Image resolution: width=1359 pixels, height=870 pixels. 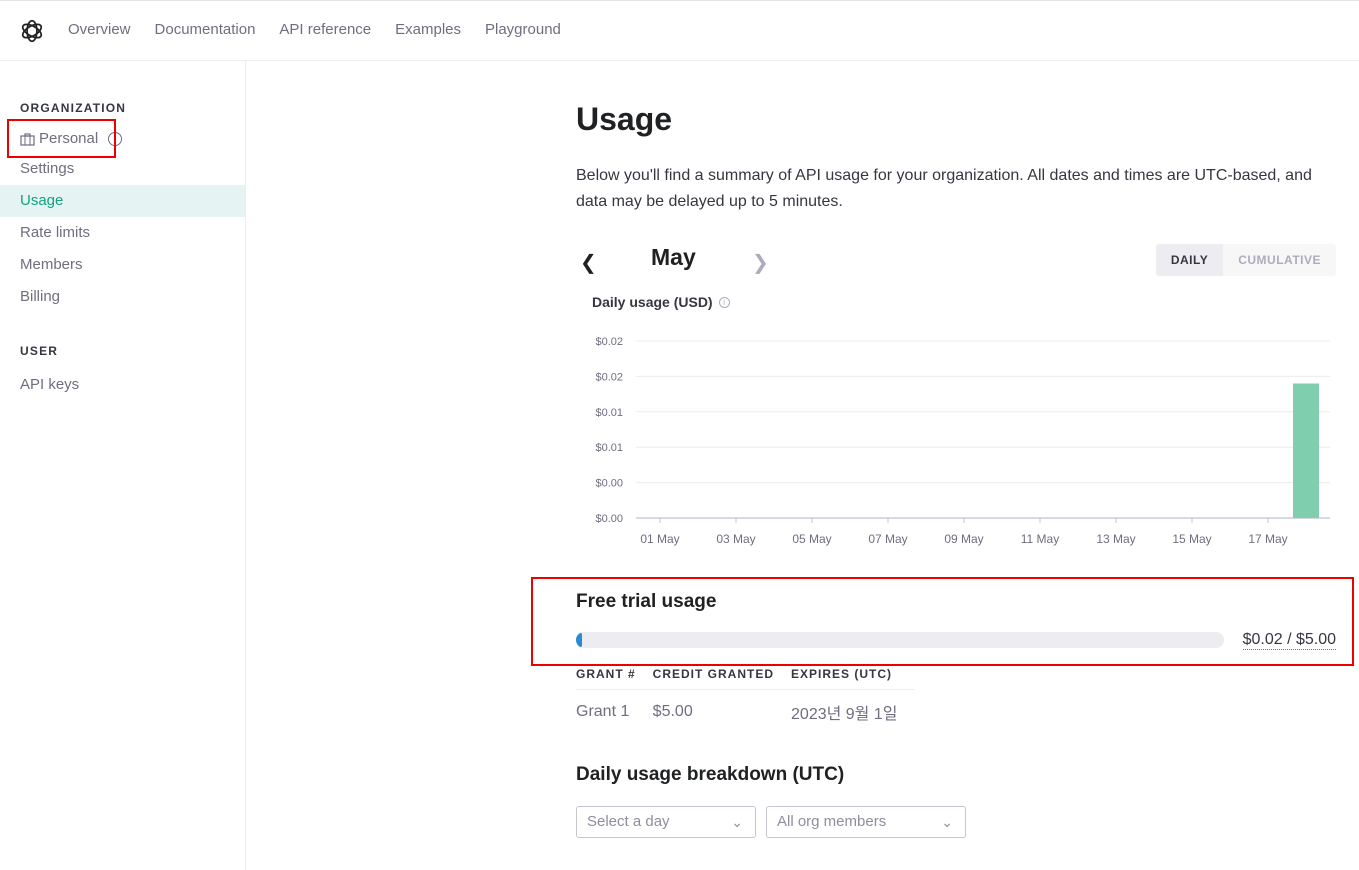 I want to click on x-tick-label: 17 May, so click(x=1267, y=539).